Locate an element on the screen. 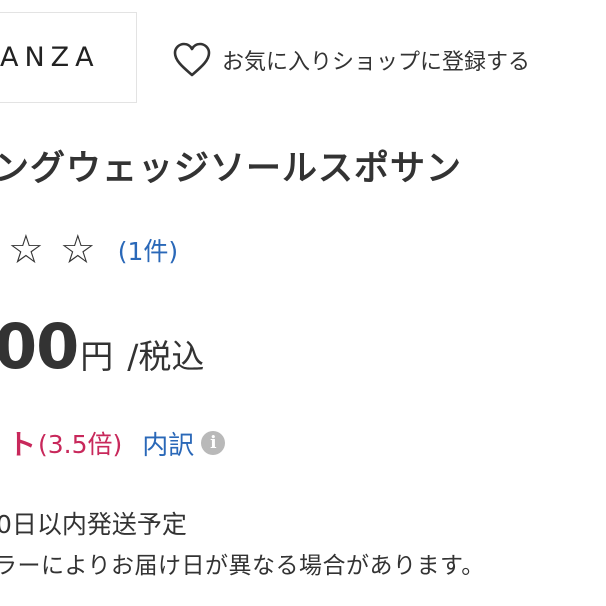  price-row: 00 円 /税込 is located at coordinates (102, 346).